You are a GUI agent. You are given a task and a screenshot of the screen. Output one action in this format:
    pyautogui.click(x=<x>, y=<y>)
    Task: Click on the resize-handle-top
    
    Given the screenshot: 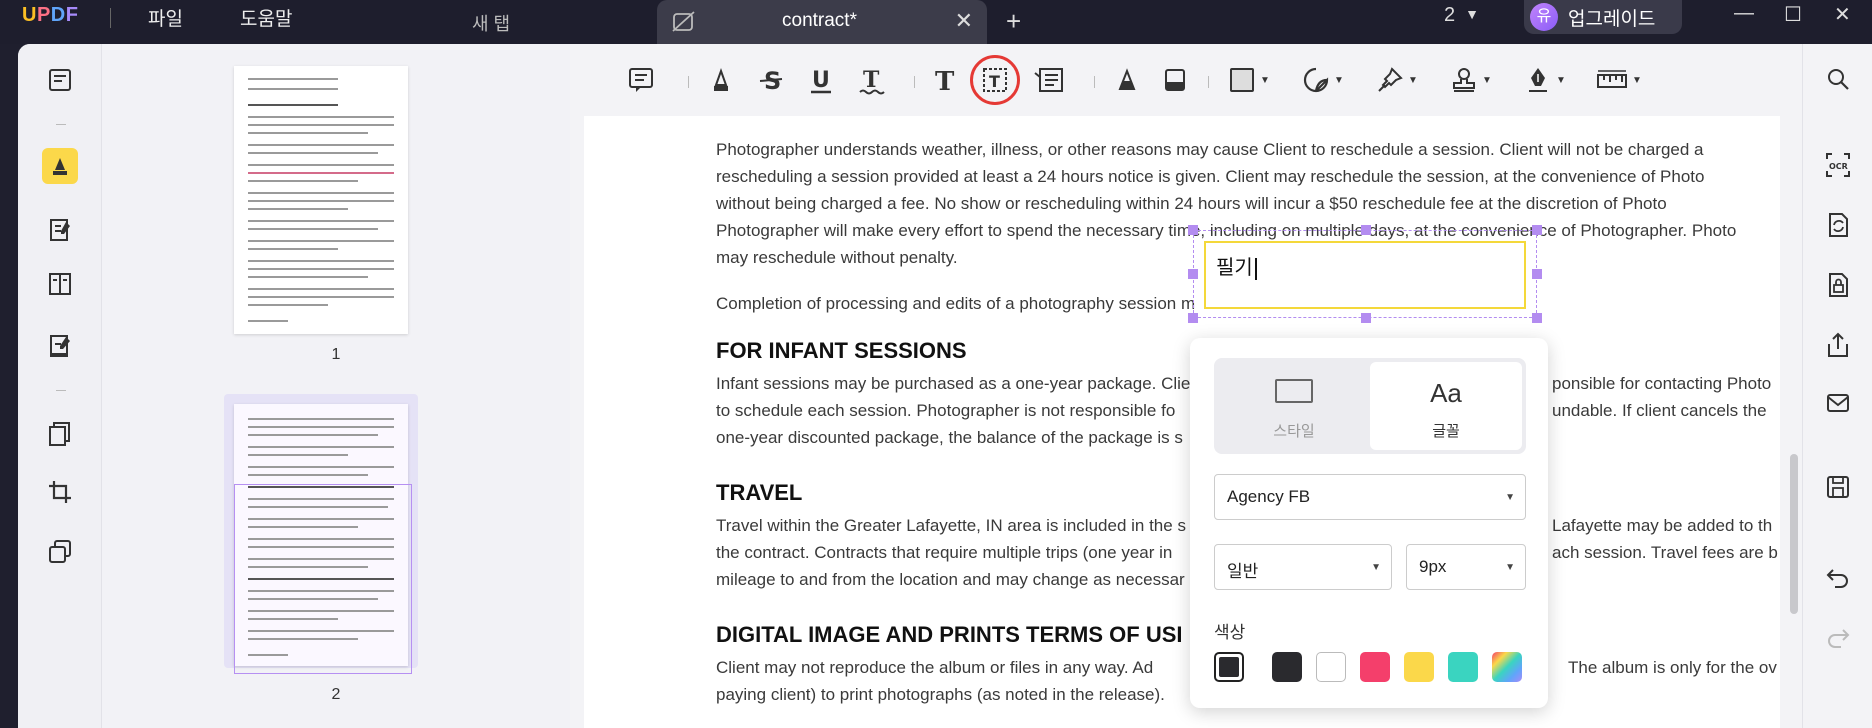 What is the action you would take?
    pyautogui.click(x=1366, y=230)
    